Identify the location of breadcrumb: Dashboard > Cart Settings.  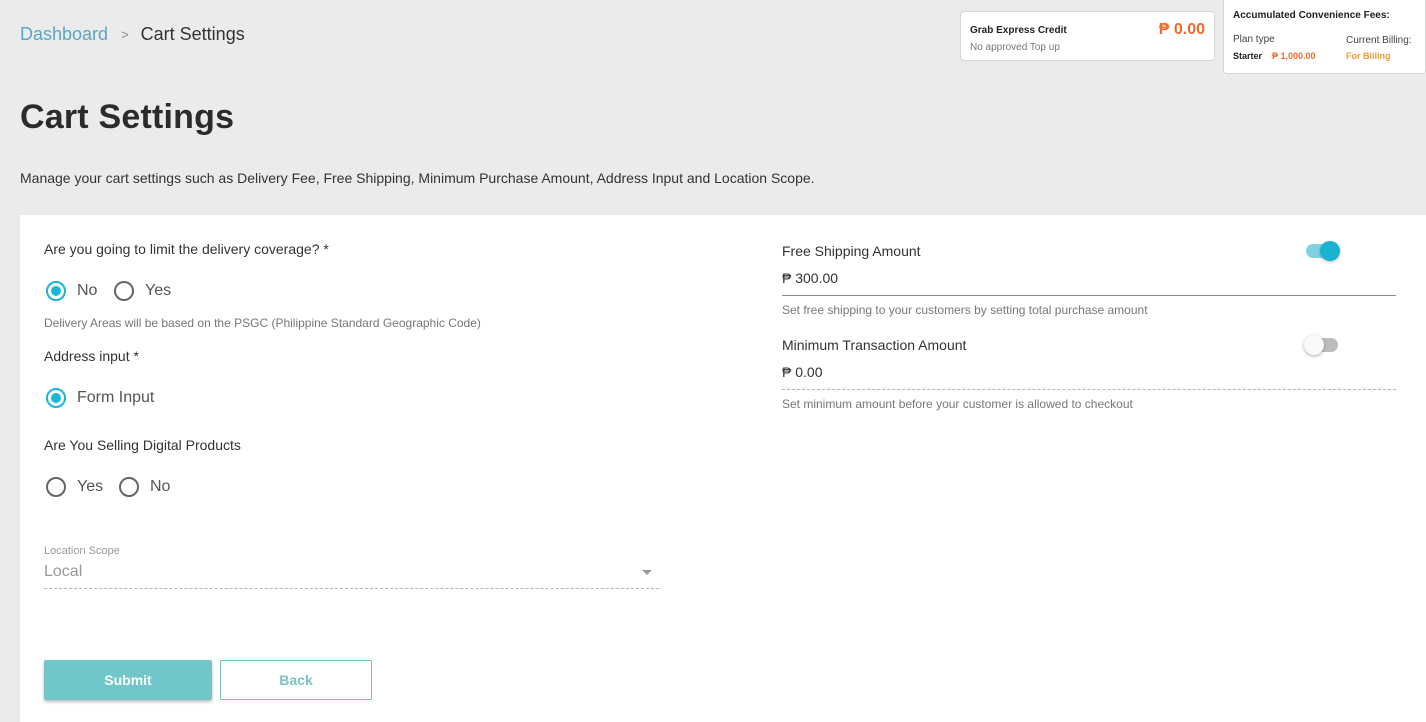
(132, 34).